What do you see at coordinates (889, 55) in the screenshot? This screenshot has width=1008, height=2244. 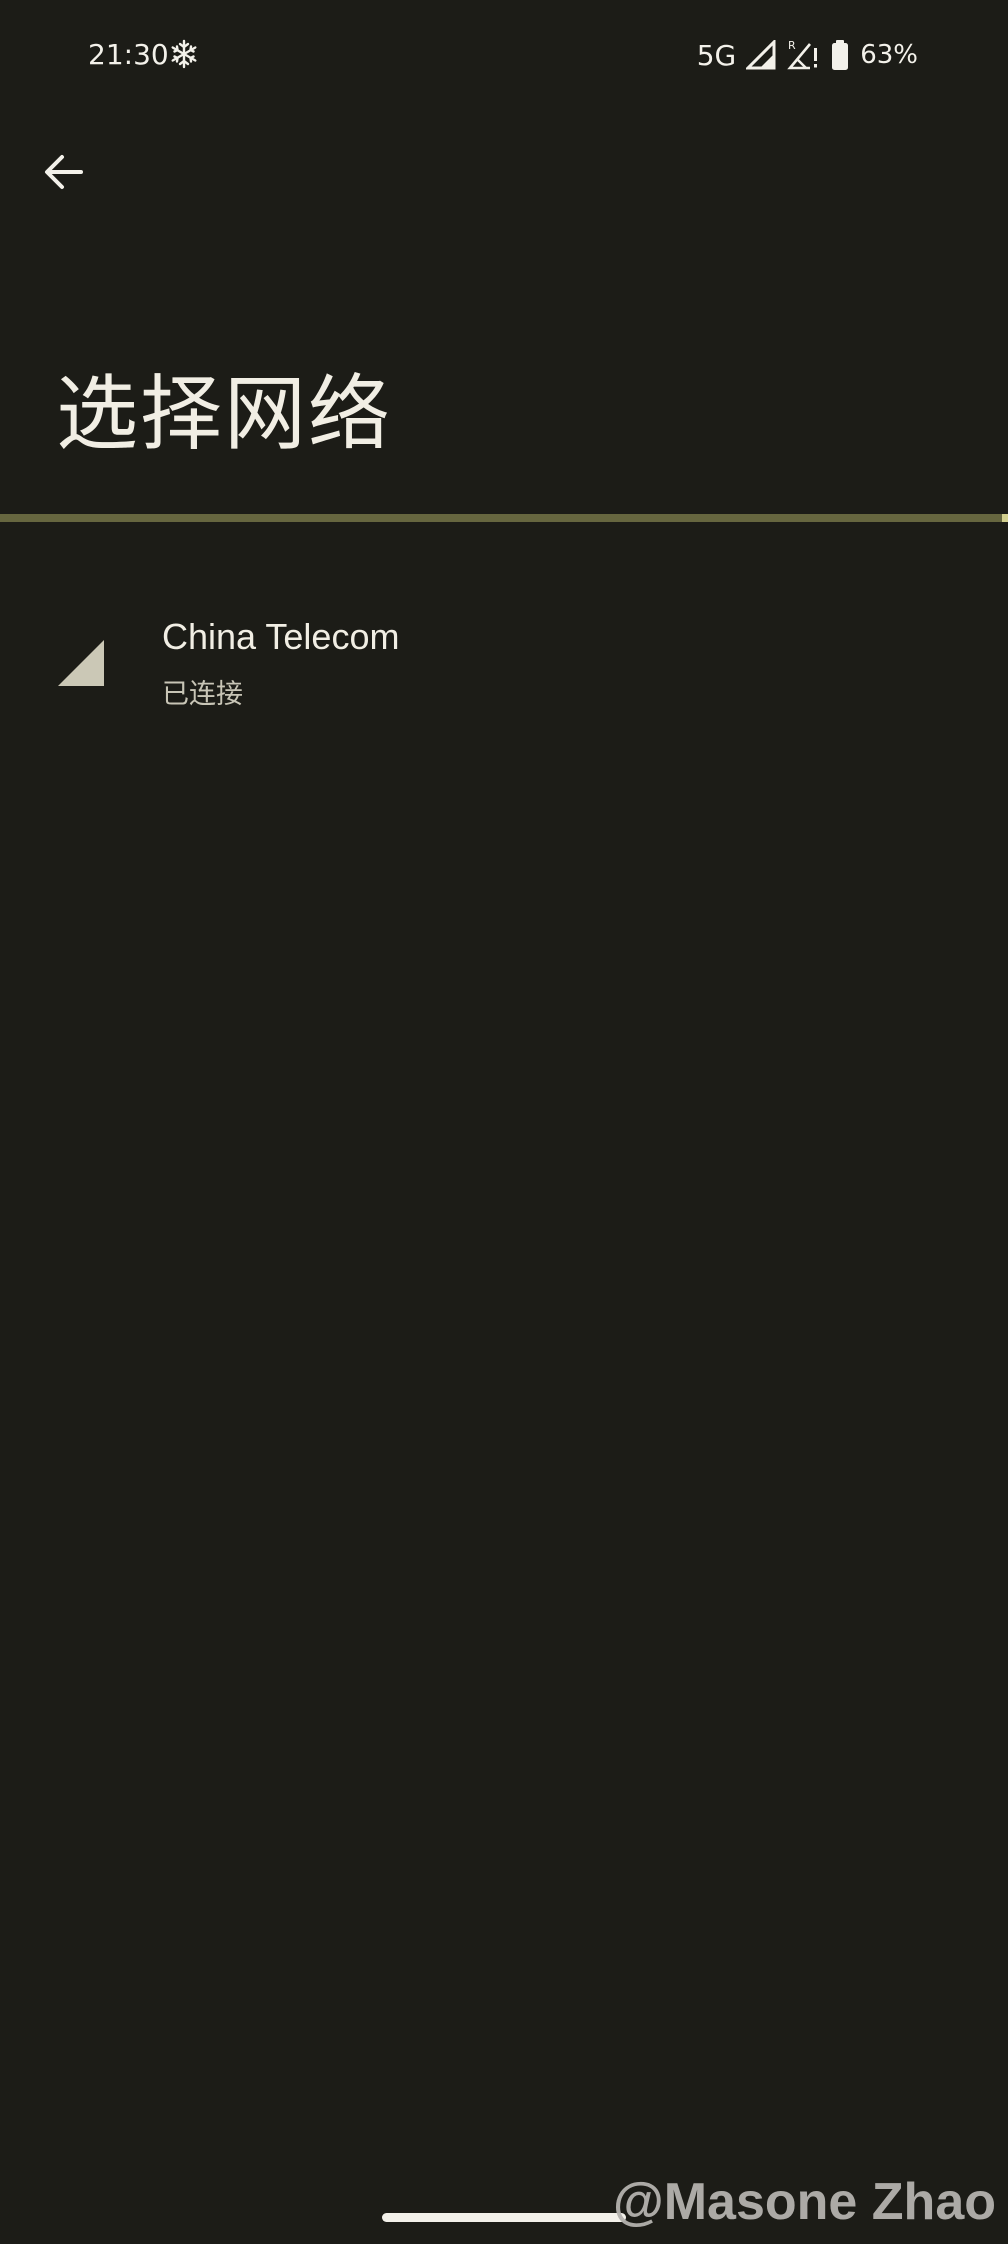 I see `battery-percent: 63%` at bounding box center [889, 55].